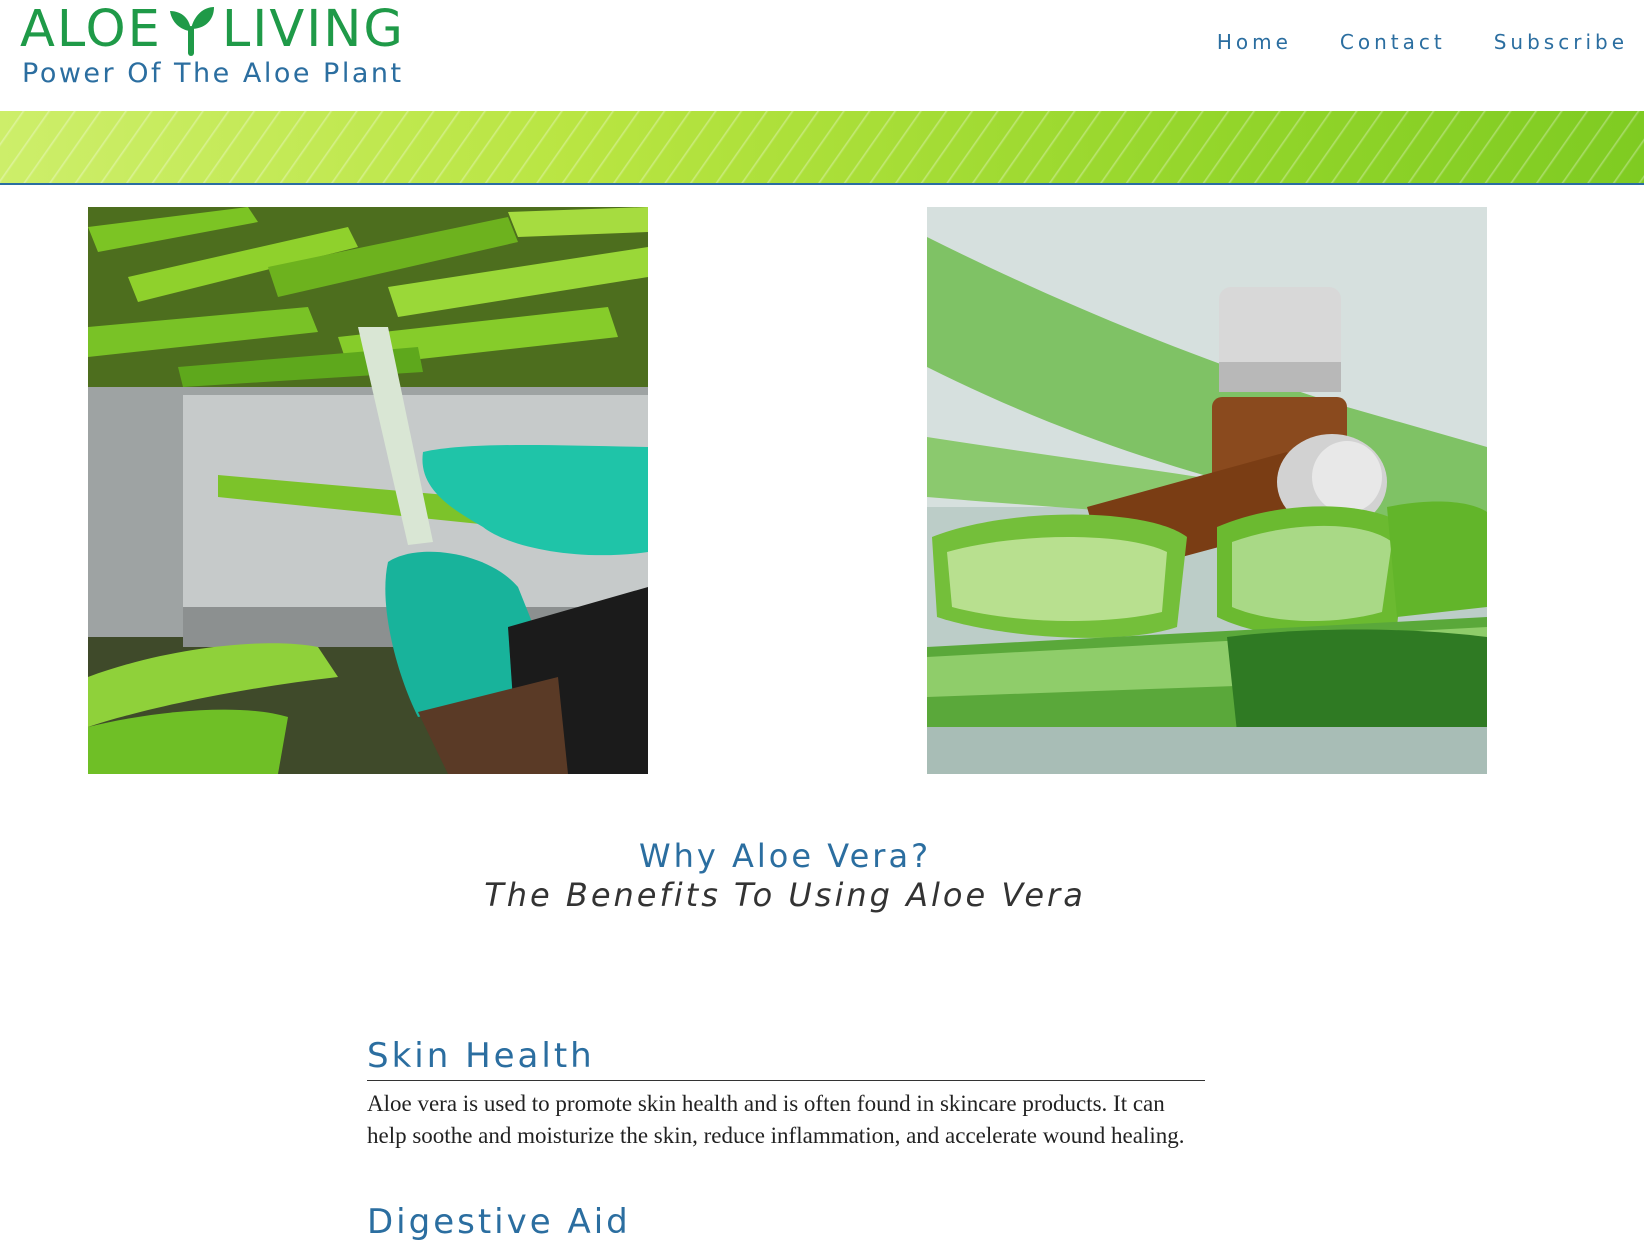  I want to click on logo-text-aloe: ALOE, so click(91, 29).